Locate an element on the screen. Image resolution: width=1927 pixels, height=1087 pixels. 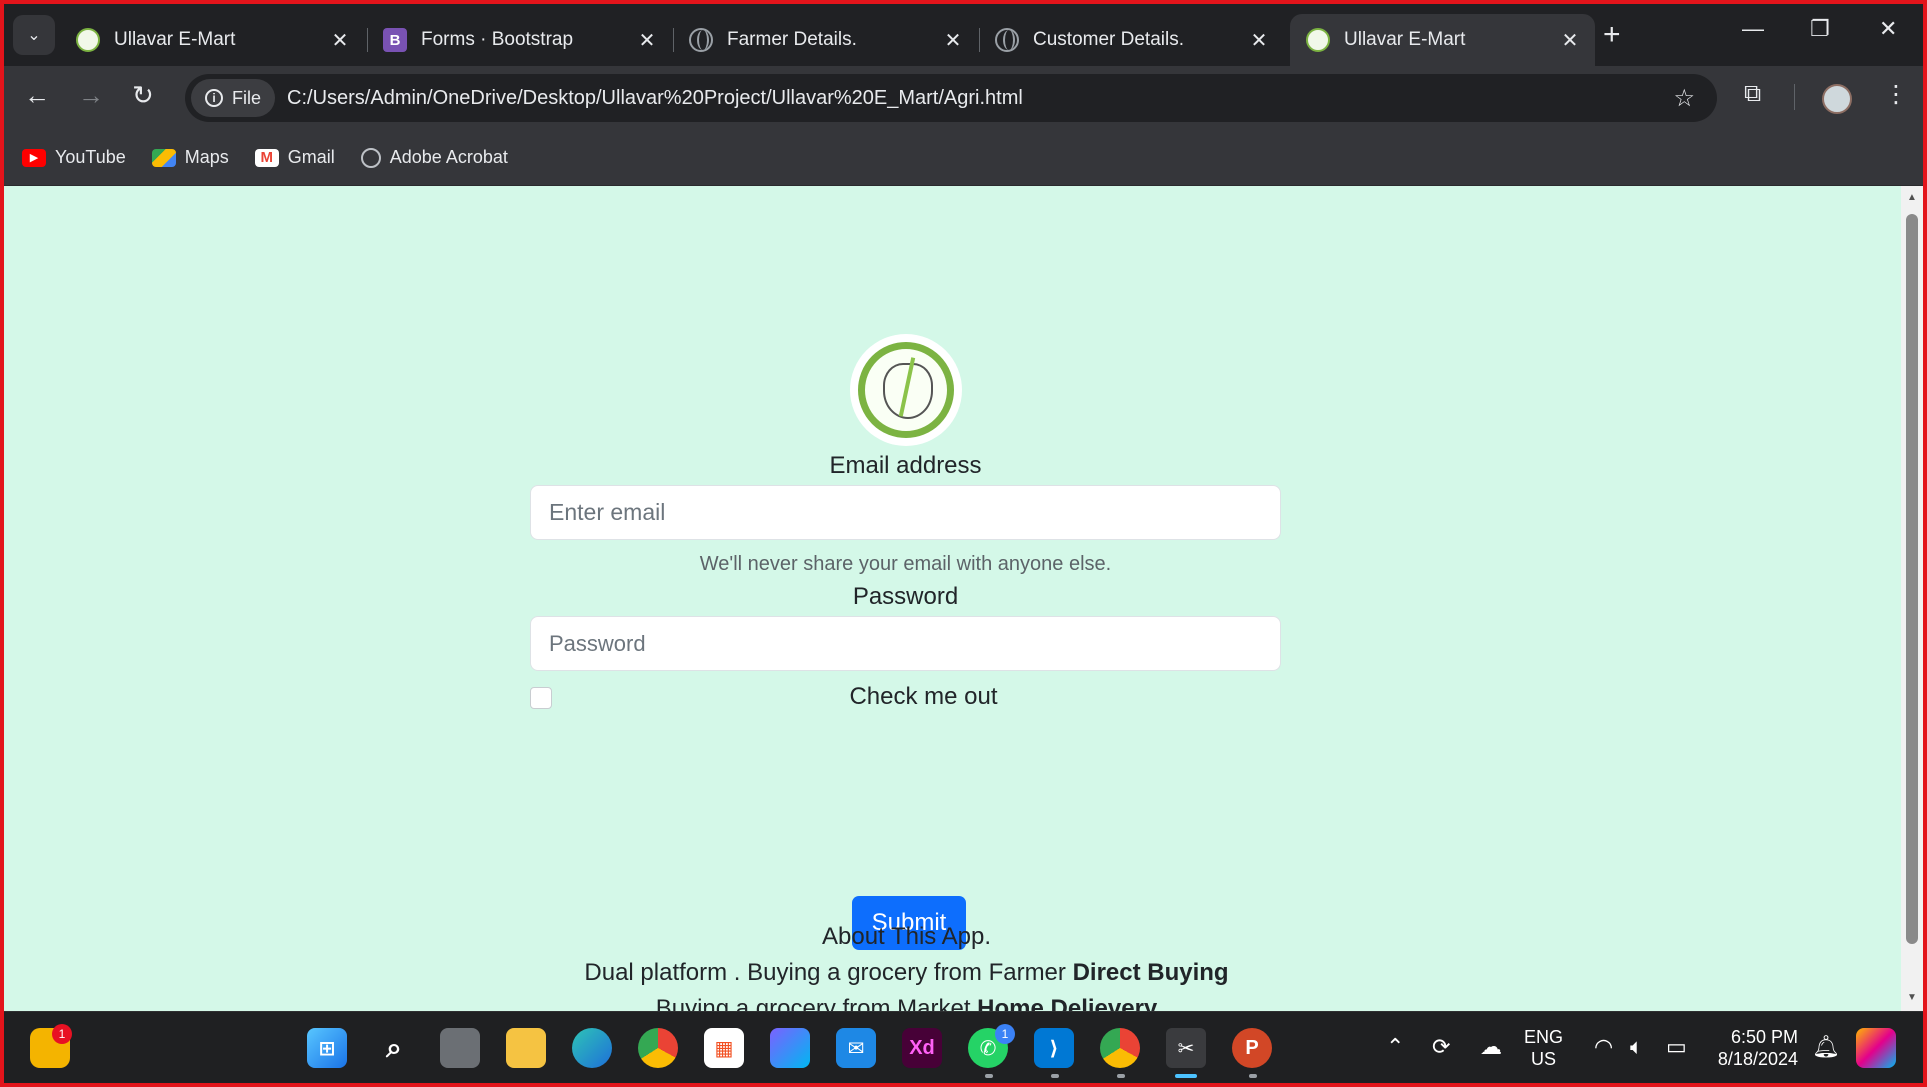
site-info-chip: i File is located at coordinates (233, 98).